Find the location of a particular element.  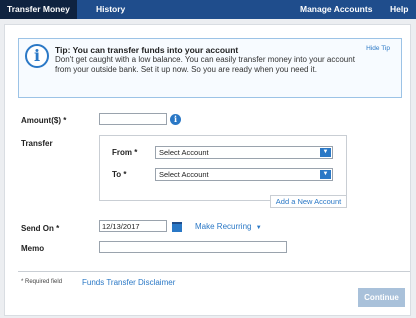

transfer-label: Transfer is located at coordinates (37, 143).